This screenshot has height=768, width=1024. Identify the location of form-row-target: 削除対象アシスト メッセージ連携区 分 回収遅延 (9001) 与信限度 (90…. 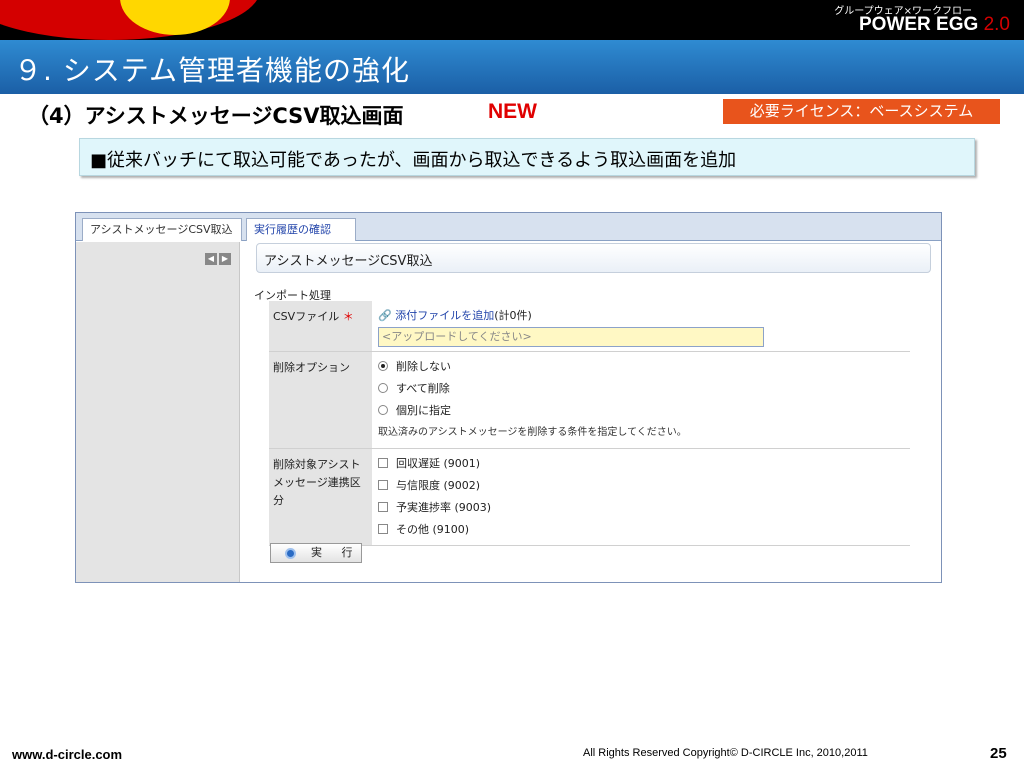
(589, 497).